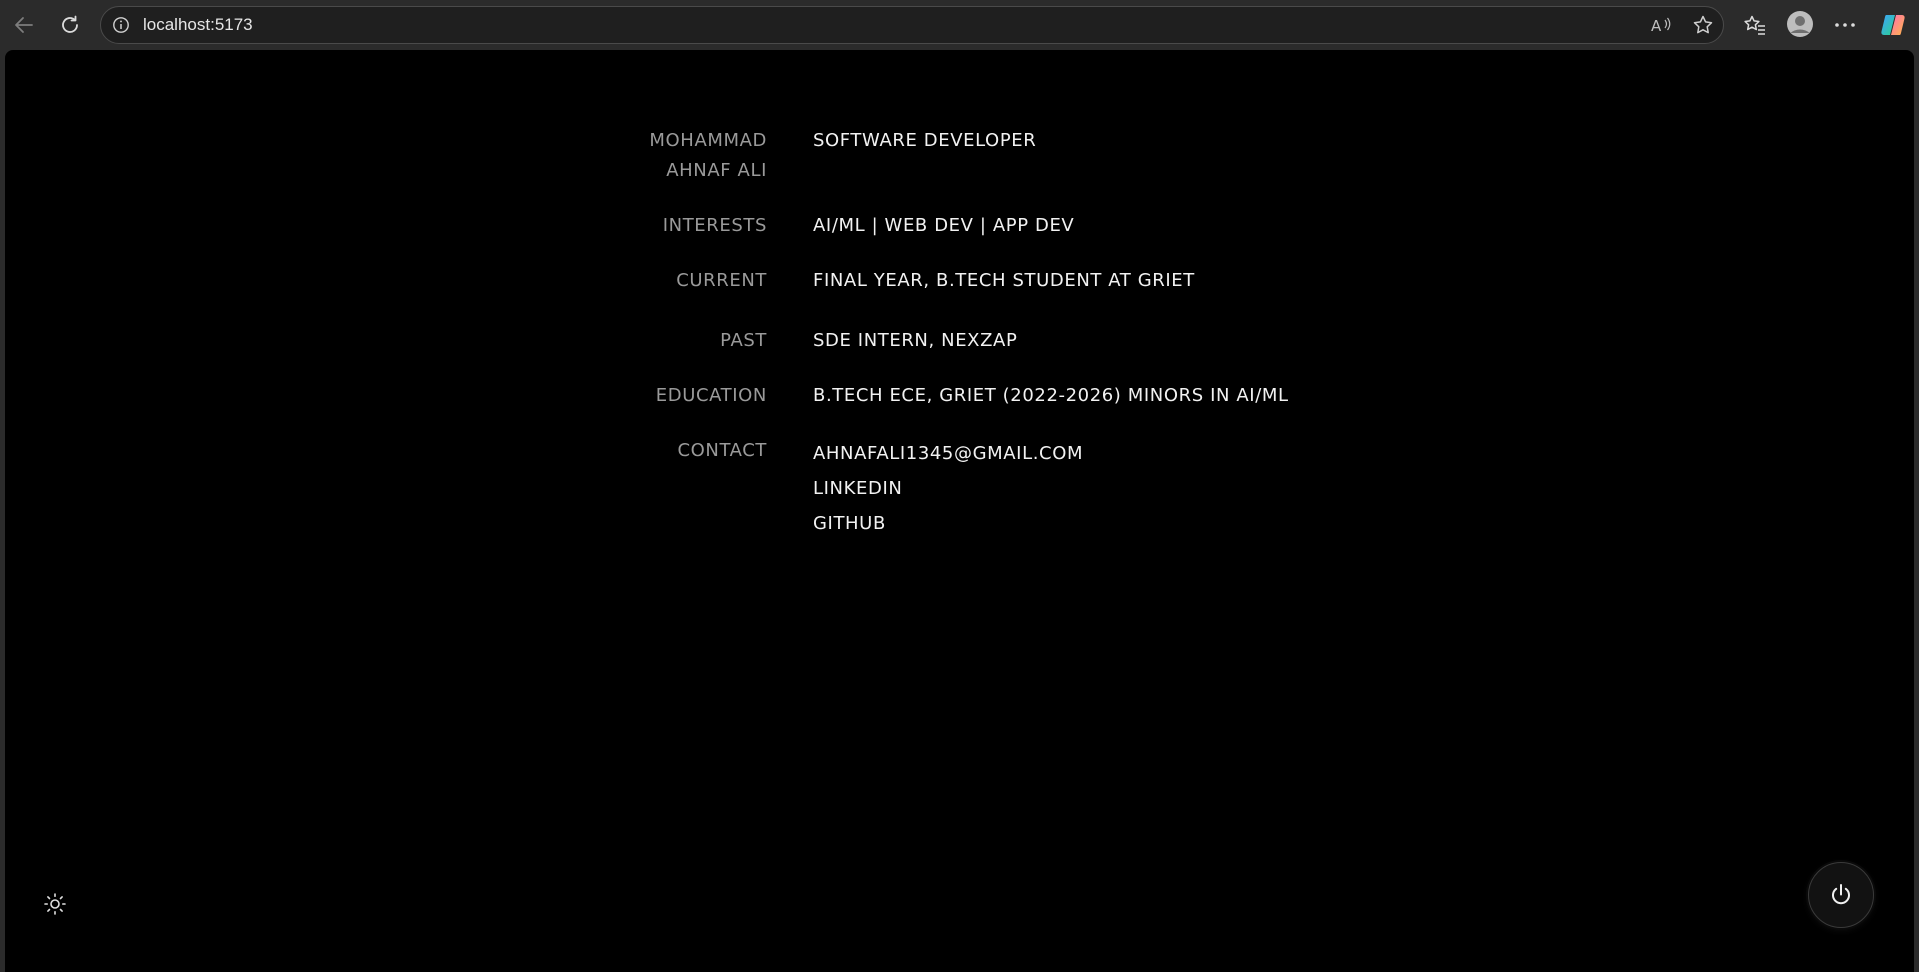 Image resolution: width=1919 pixels, height=972 pixels. What do you see at coordinates (948, 523) in the screenshot?
I see `github-link: GITHUB` at bounding box center [948, 523].